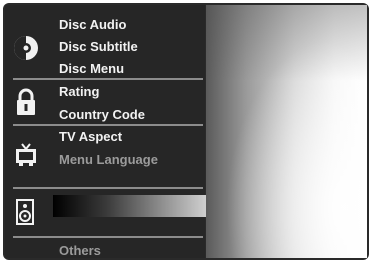 The image size is (371, 262). I want to click on selected-item-highlight, so click(129, 206).